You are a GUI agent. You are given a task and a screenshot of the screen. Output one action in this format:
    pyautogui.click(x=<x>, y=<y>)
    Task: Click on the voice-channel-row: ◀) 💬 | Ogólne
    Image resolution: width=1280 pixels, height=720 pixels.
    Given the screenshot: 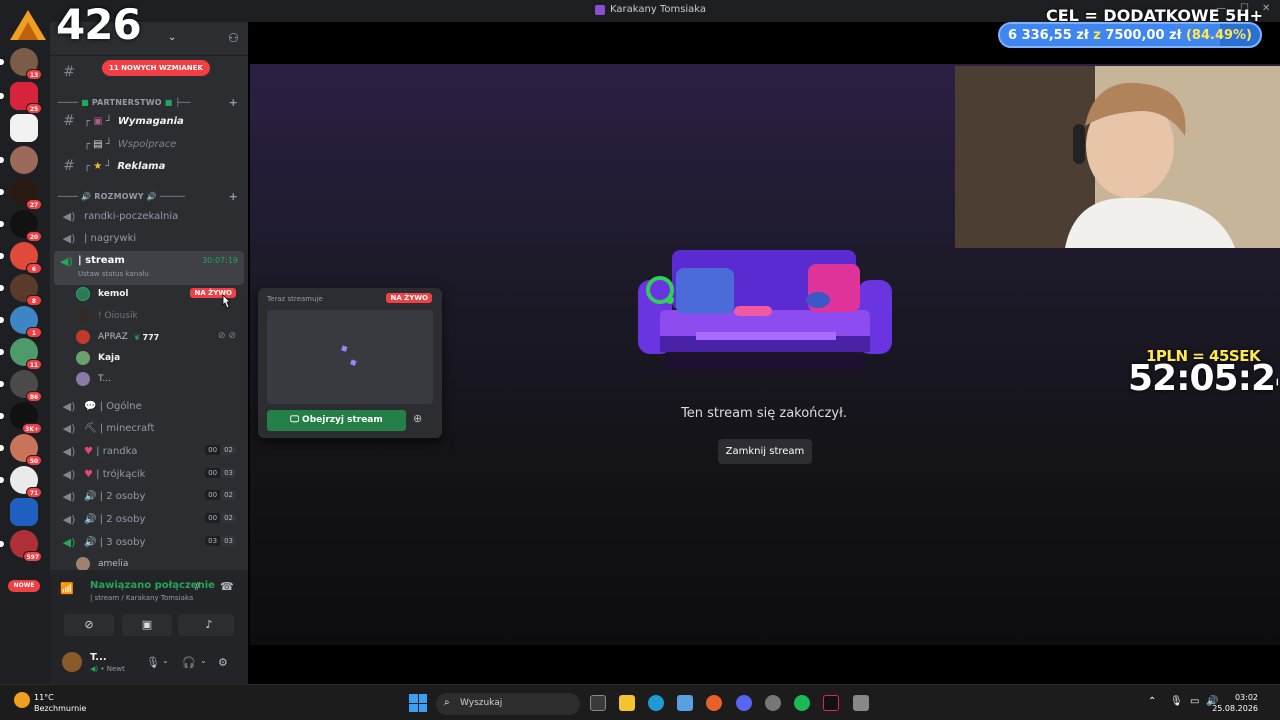 What is the action you would take?
    pyautogui.click(x=149, y=406)
    